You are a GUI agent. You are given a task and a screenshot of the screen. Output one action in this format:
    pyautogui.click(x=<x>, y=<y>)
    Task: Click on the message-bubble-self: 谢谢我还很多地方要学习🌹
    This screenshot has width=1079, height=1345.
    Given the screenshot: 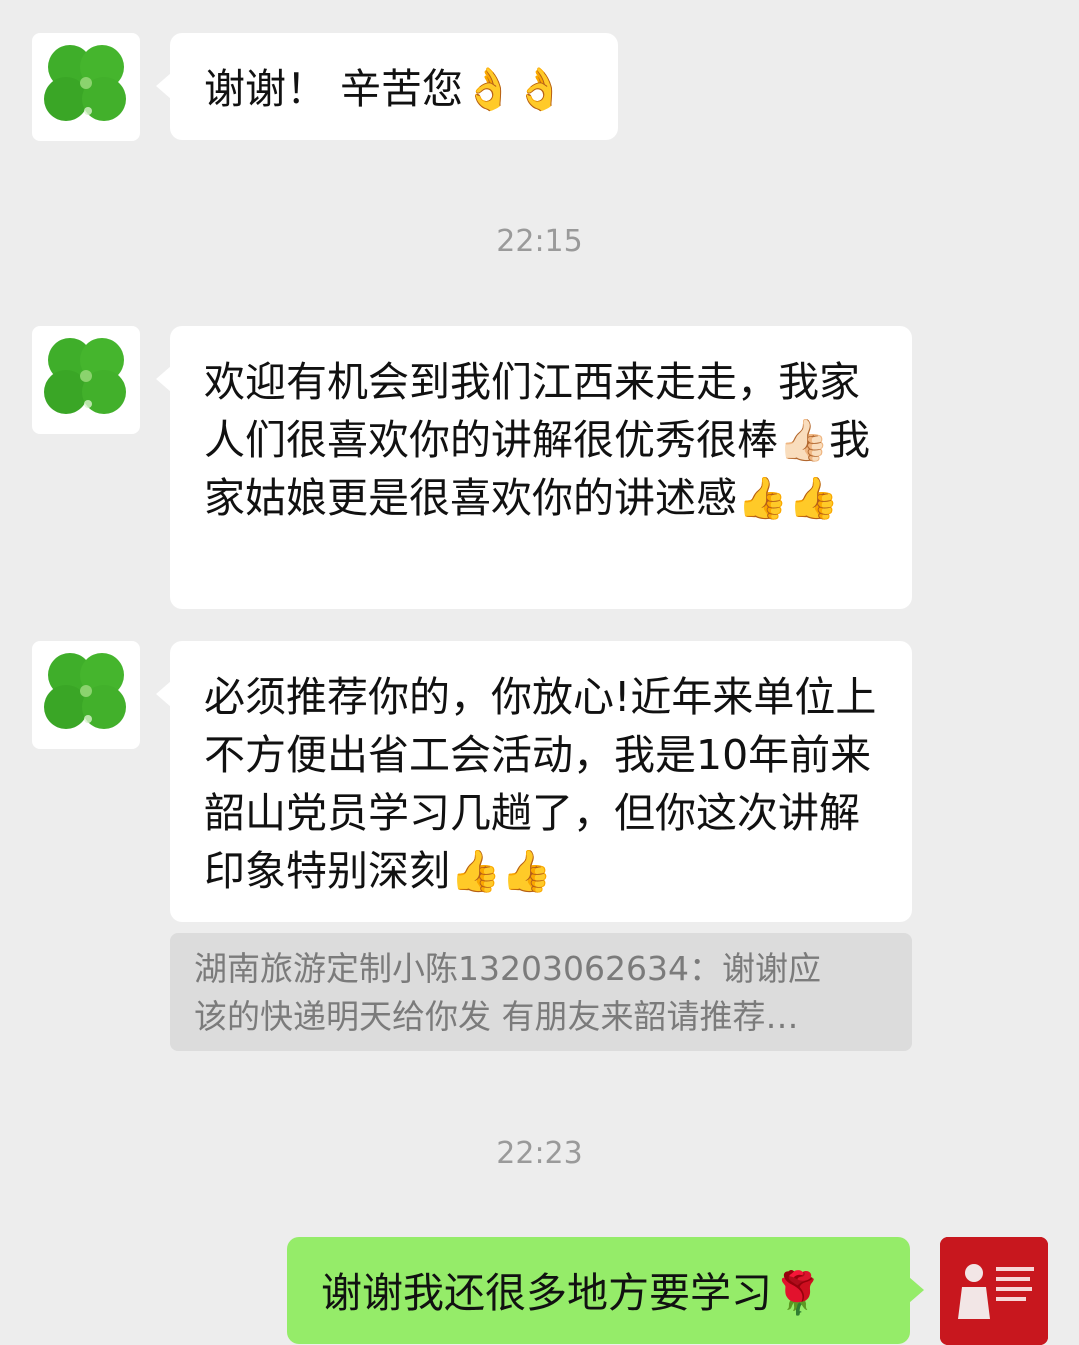 What is the action you would take?
    pyautogui.click(x=605, y=1290)
    